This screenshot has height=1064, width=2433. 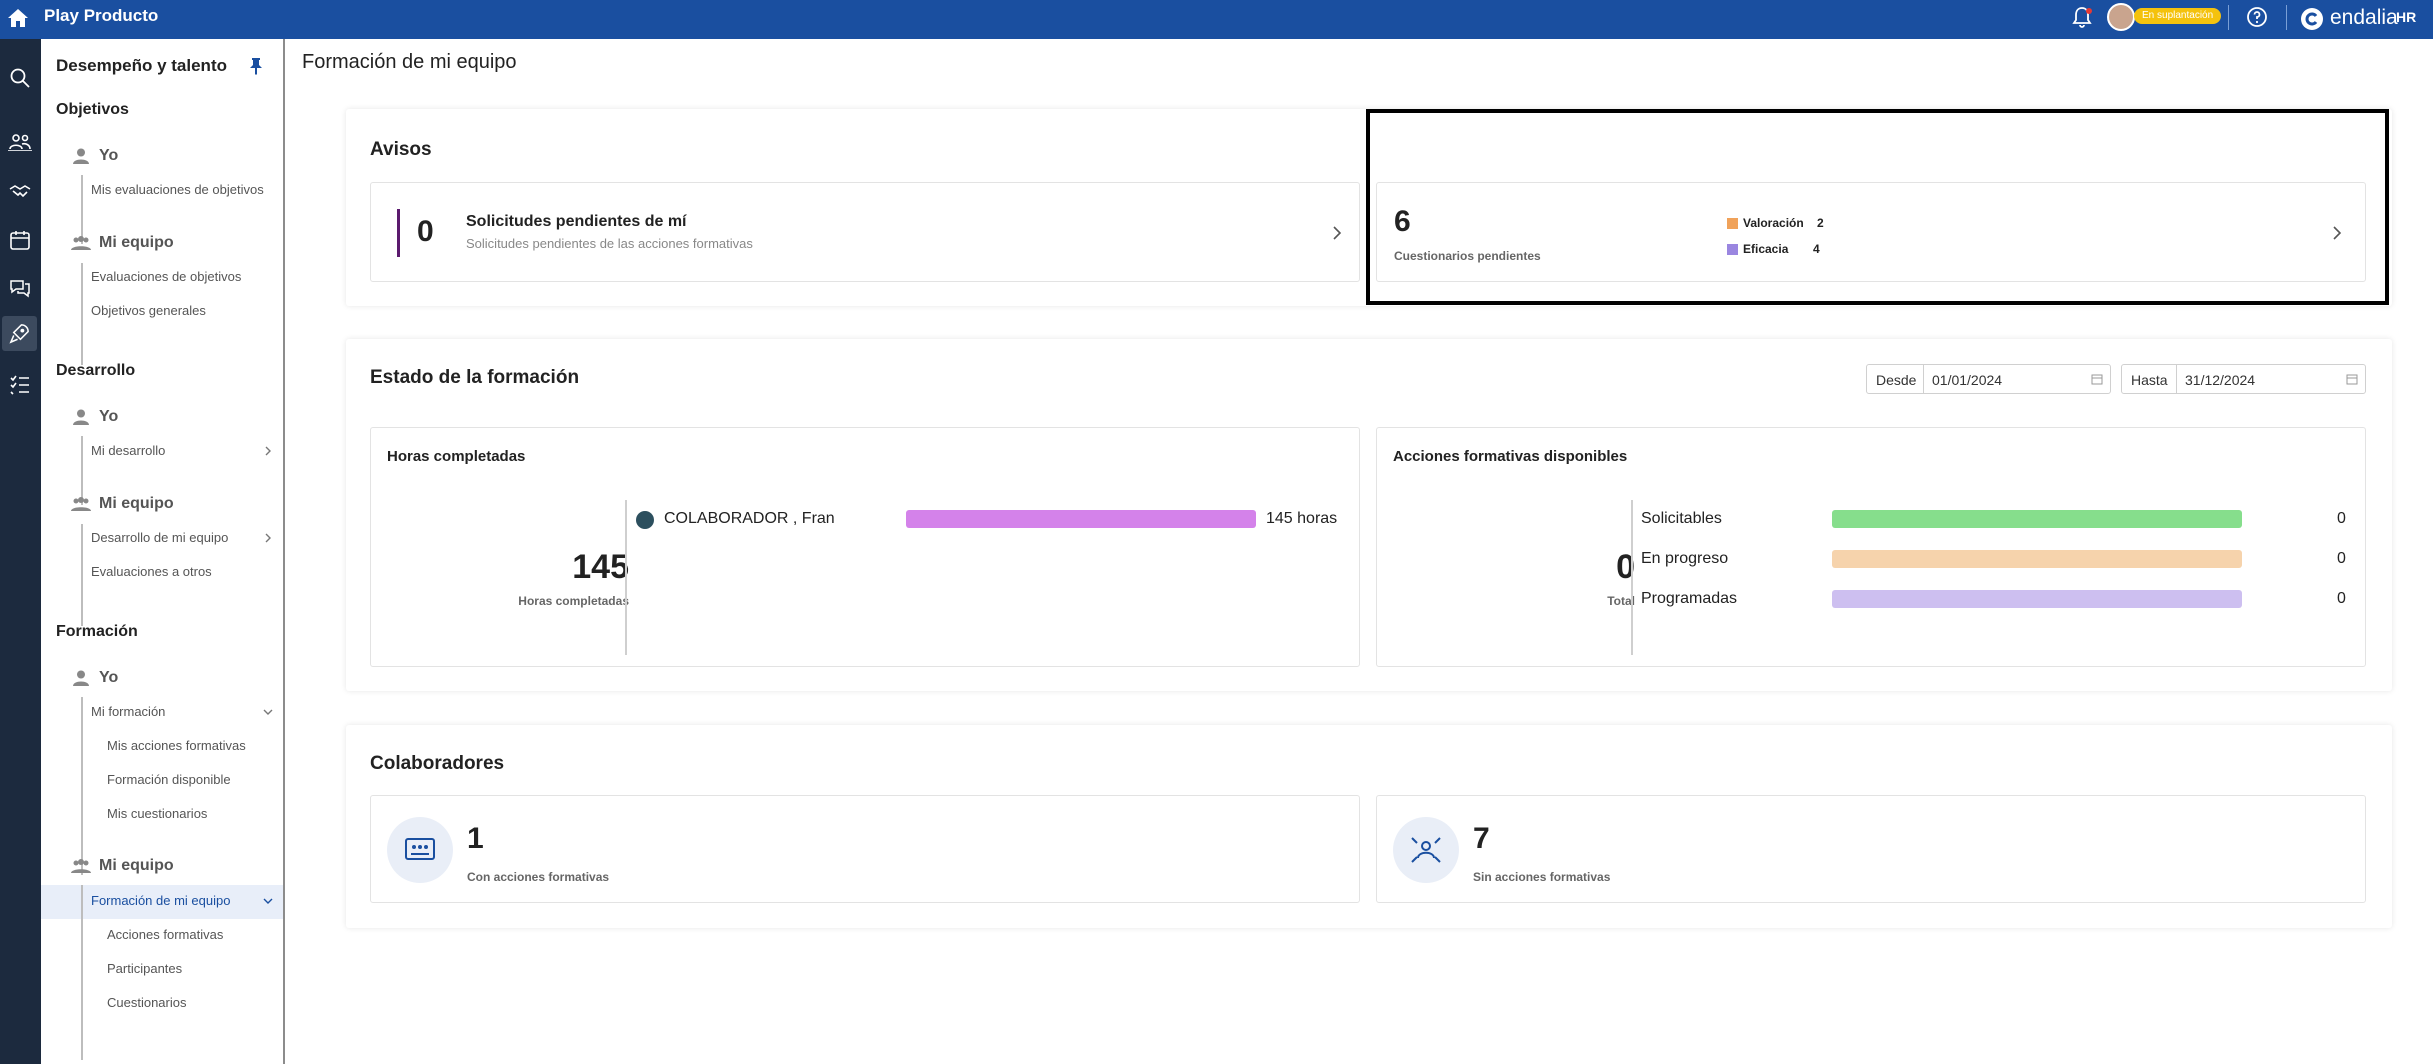 What do you see at coordinates (1481, 838) in the screenshot?
I see `sin-count: 7` at bounding box center [1481, 838].